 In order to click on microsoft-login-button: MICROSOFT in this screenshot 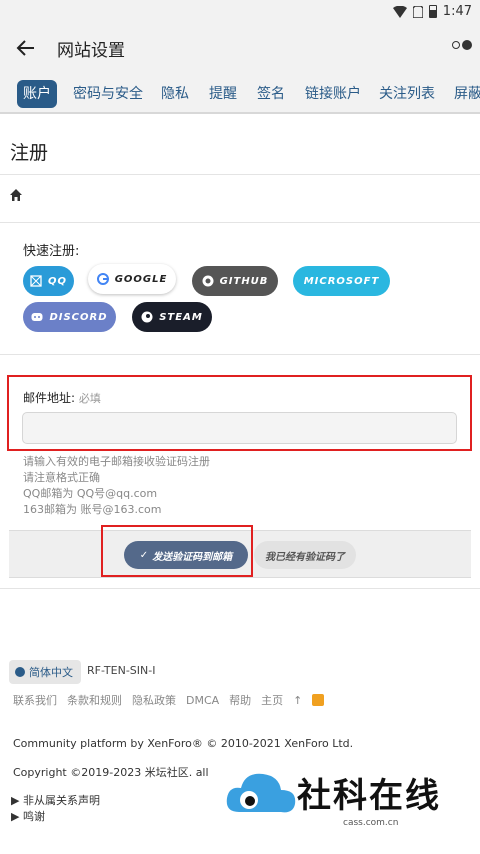, I will do `click(341, 281)`.